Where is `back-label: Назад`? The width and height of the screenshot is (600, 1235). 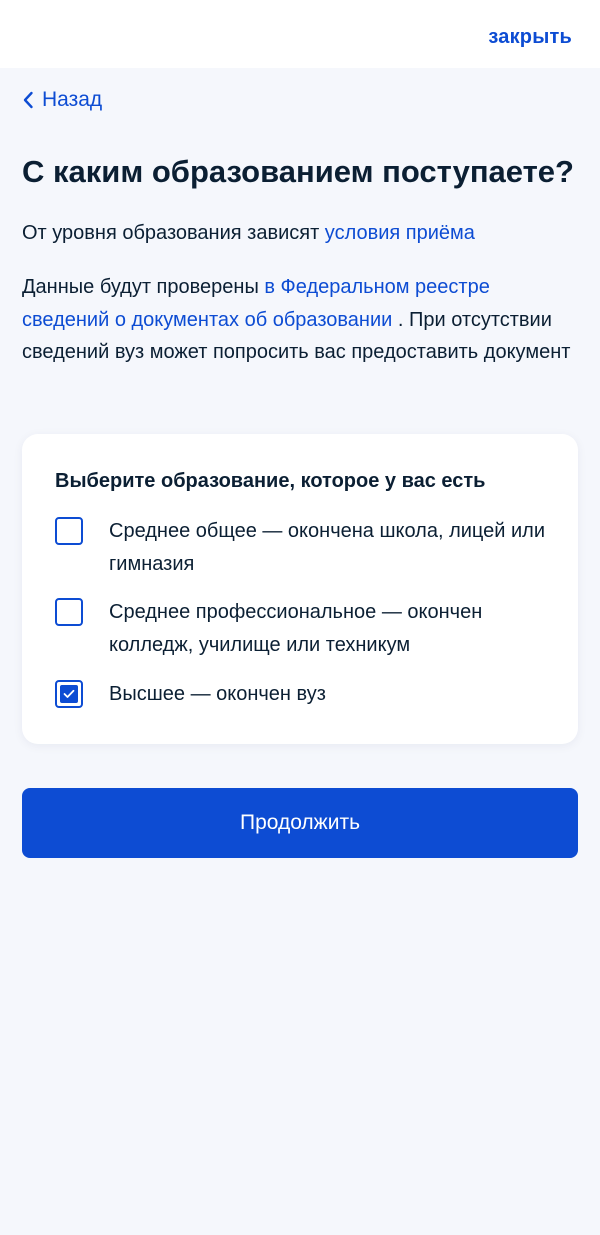
back-label: Назад is located at coordinates (72, 99).